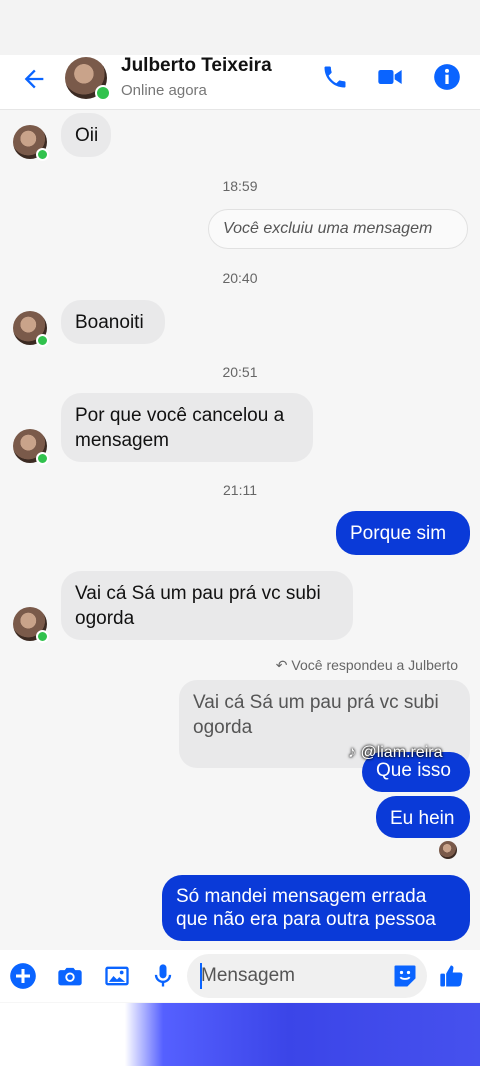 This screenshot has height=1066, width=480. What do you see at coordinates (281, 665) in the screenshot?
I see `reply-arrow-icon: ↶` at bounding box center [281, 665].